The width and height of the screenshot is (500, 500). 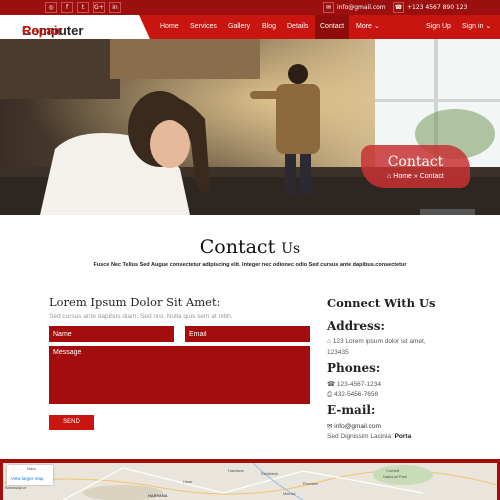 I want to click on brand-logo: Computer Repair, so click(x=75, y=27).